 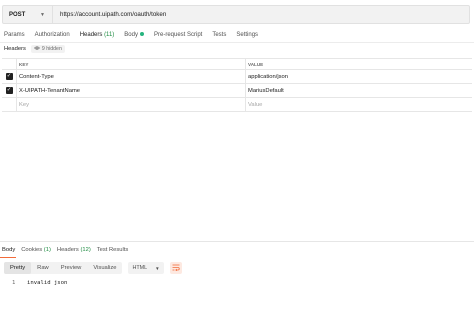 I want to click on tab-label: Authorization, so click(x=52, y=35).